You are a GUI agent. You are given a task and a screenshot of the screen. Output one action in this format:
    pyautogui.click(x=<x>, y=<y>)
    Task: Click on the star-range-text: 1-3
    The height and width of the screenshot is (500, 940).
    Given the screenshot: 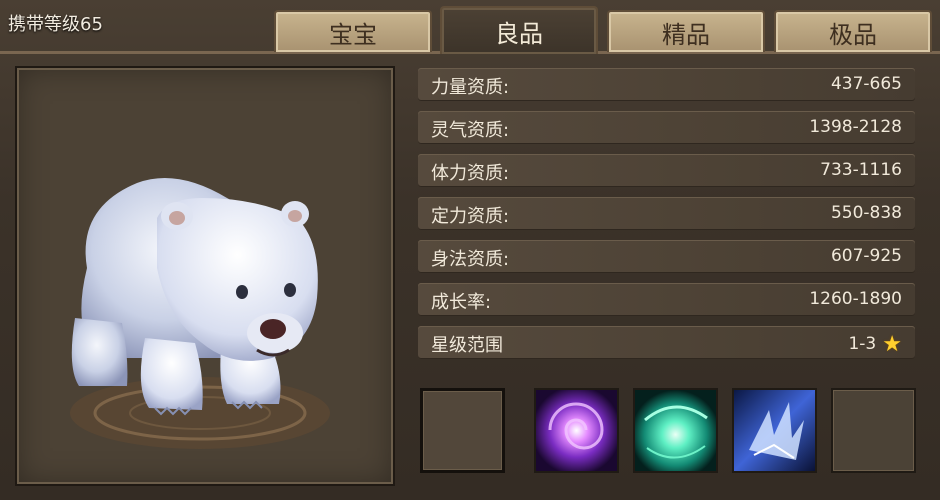 What is the action you would take?
    pyautogui.click(x=862, y=344)
    